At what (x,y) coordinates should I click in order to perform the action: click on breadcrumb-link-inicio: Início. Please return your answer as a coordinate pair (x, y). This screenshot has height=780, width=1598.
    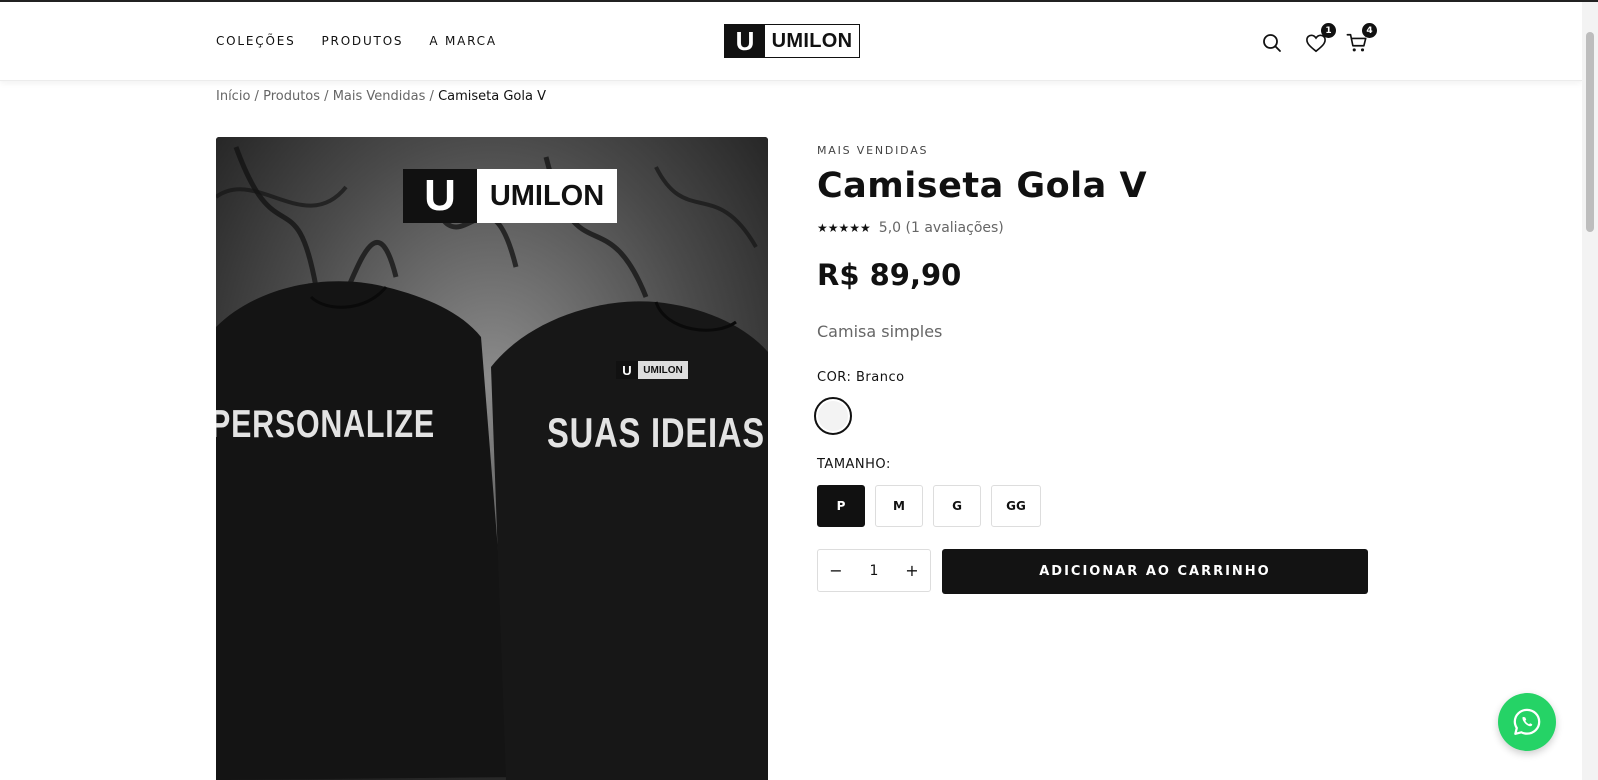
    Looking at the image, I should click on (233, 96).